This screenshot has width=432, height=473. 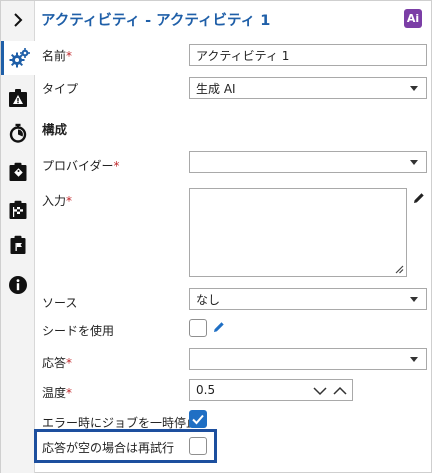 I want to click on sidebar-item-assignment, so click(x=18, y=245).